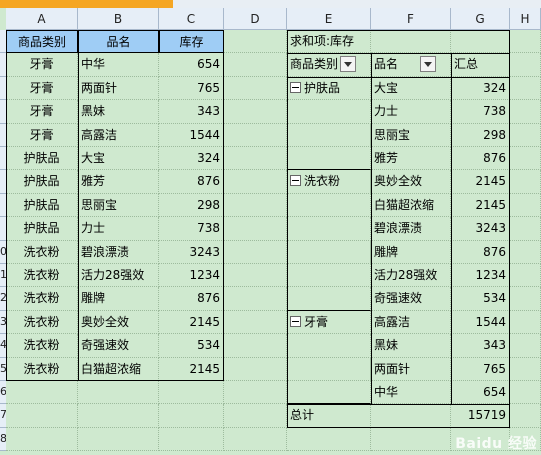 Image resolution: width=541 pixels, height=455 pixels. I want to click on pivot-item-name: 白猫超浓缩, so click(411, 205).